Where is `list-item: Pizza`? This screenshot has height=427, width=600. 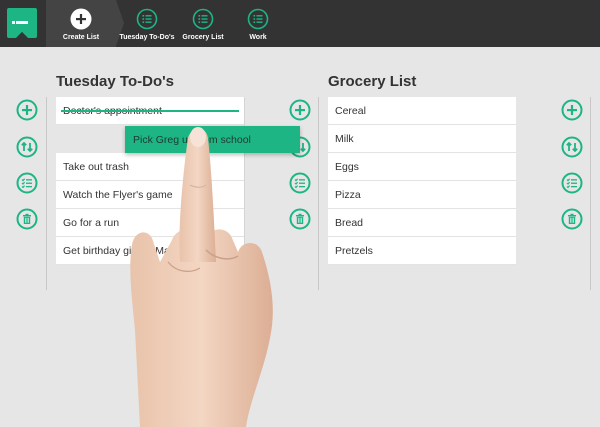
list-item: Pizza is located at coordinates (422, 195).